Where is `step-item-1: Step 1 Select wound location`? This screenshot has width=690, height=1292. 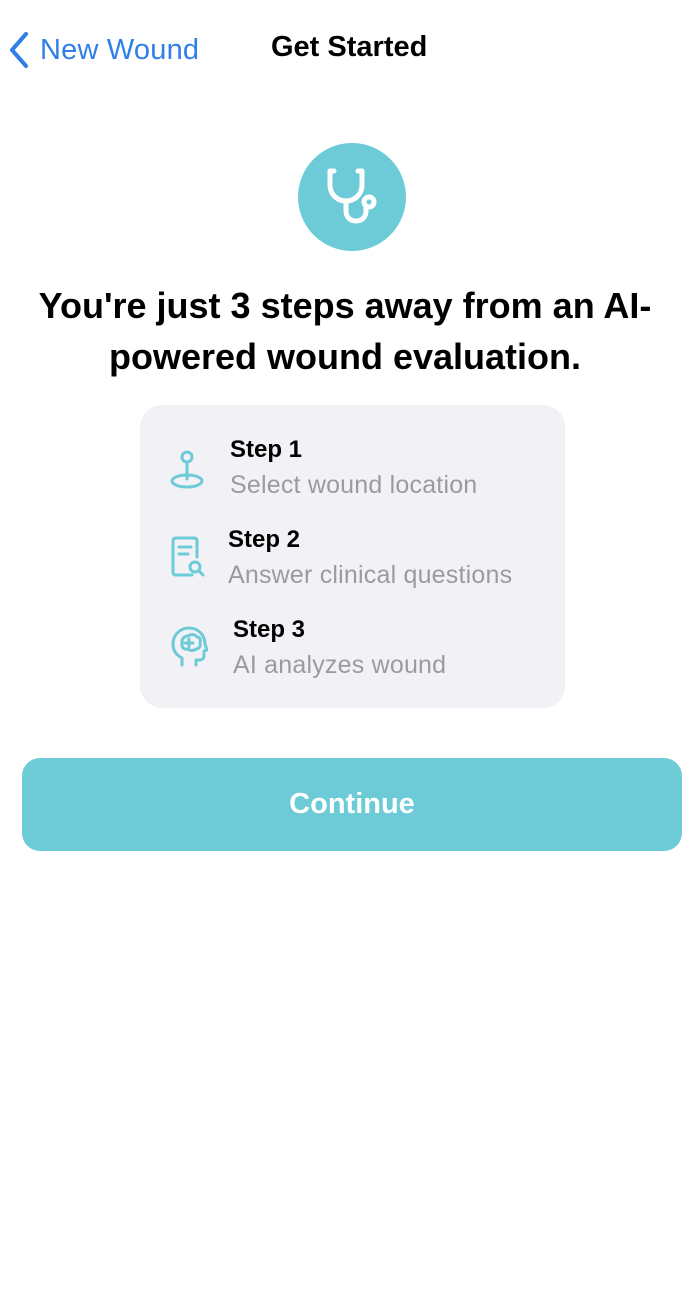 step-item-1: Step 1 Select wound location is located at coordinates (352, 452).